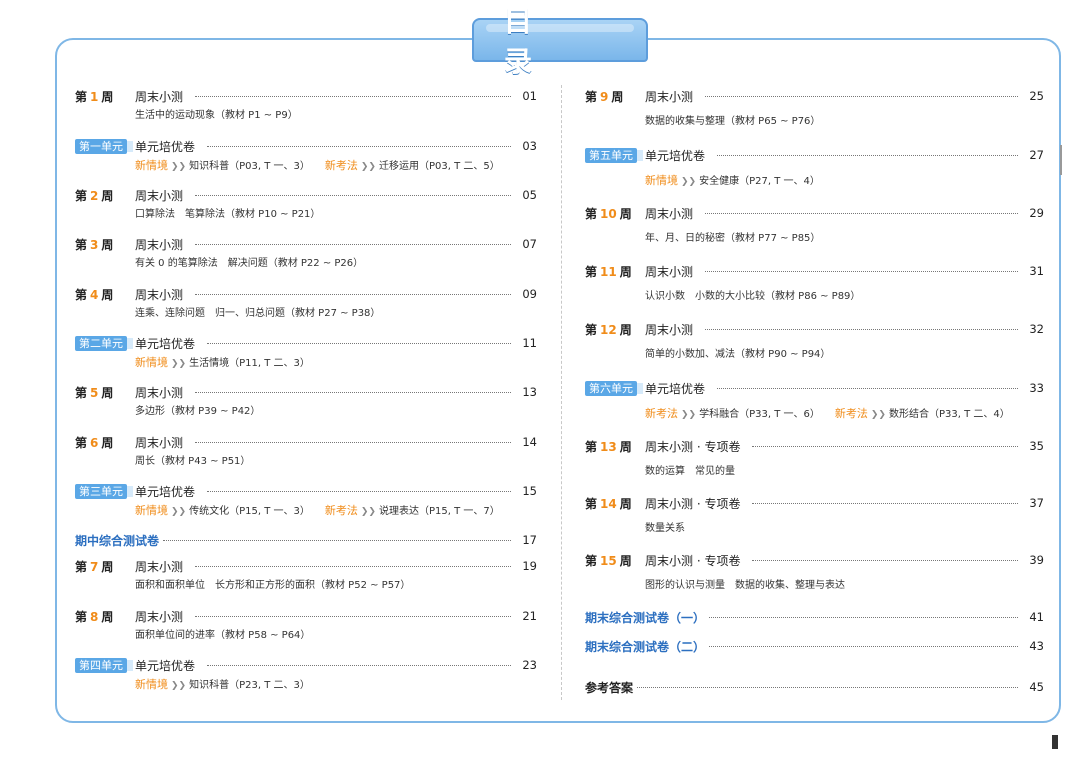  What do you see at coordinates (94, 96) in the screenshot?
I see `week-number: 1` at bounding box center [94, 96].